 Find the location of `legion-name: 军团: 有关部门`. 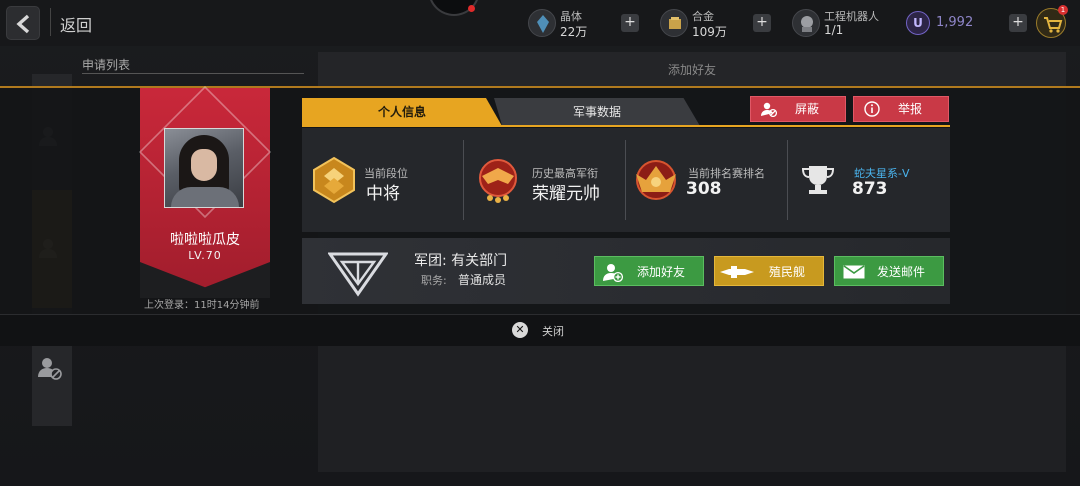

legion-name: 军团: 有关部门 is located at coordinates (460, 260).